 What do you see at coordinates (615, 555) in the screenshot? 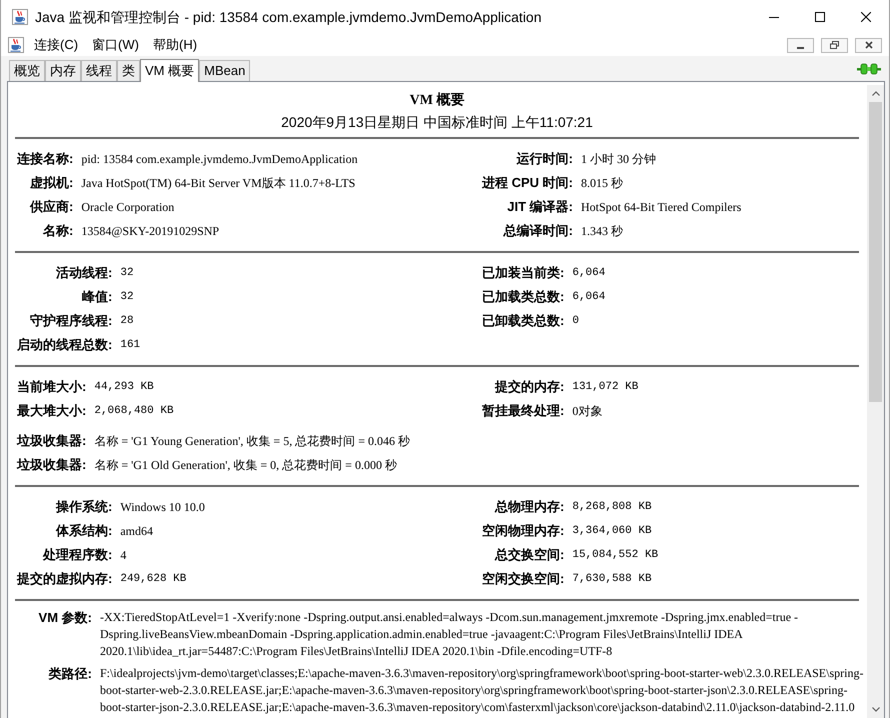
I see `field-value: 15,084,552 KB` at bounding box center [615, 555].